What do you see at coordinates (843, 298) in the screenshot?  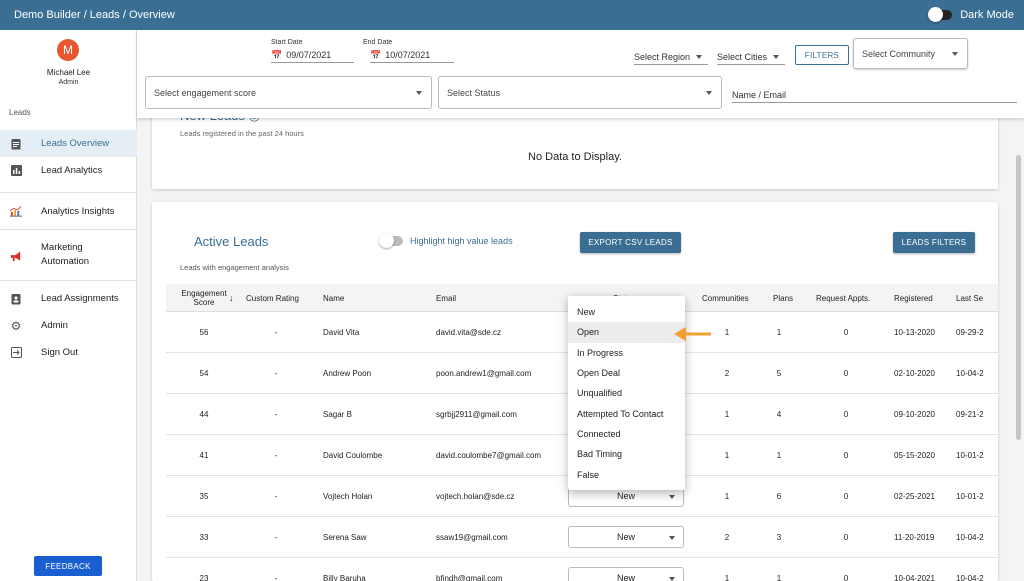 I see `col-request-appts: Request Appts.` at bounding box center [843, 298].